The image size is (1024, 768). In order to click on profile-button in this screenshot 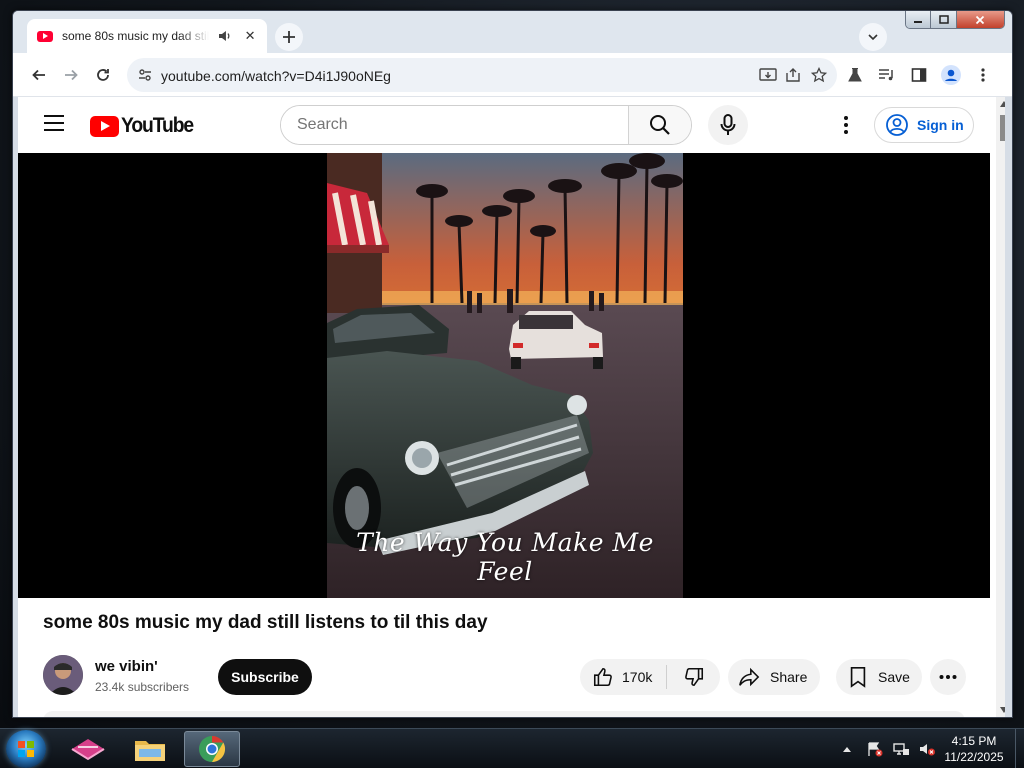, I will do `click(951, 75)`.